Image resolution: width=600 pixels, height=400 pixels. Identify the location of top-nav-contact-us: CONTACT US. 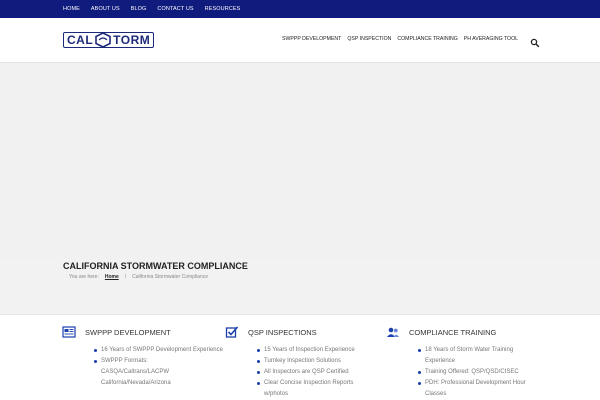
(175, 9).